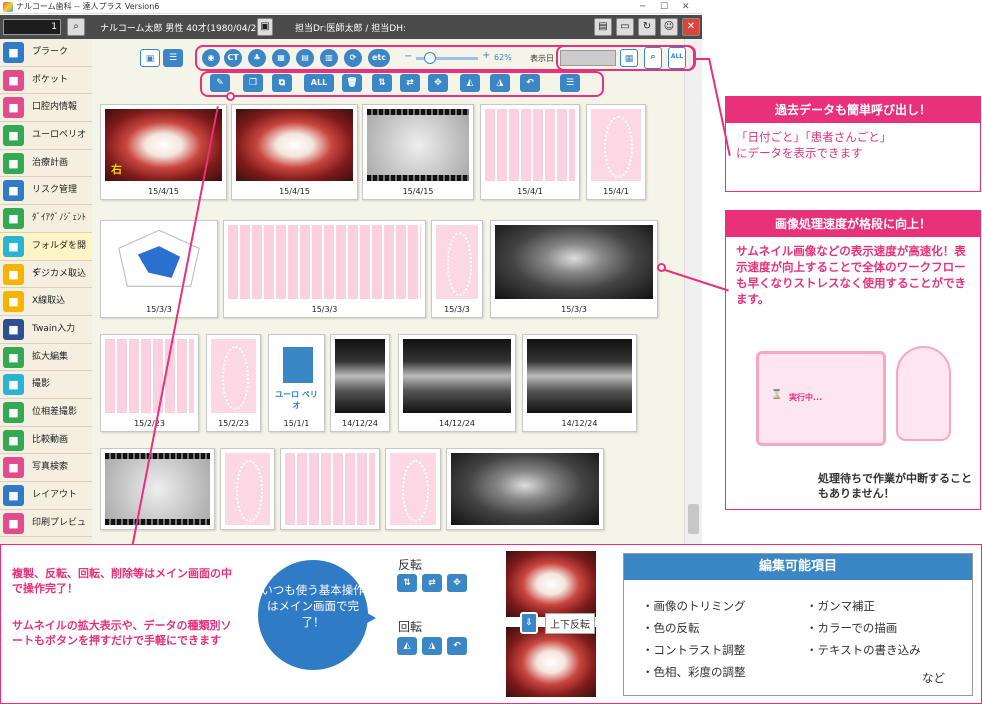 This screenshot has width=982, height=704. What do you see at coordinates (265, 27) in the screenshot?
I see `patient-card-icon: ▣` at bounding box center [265, 27].